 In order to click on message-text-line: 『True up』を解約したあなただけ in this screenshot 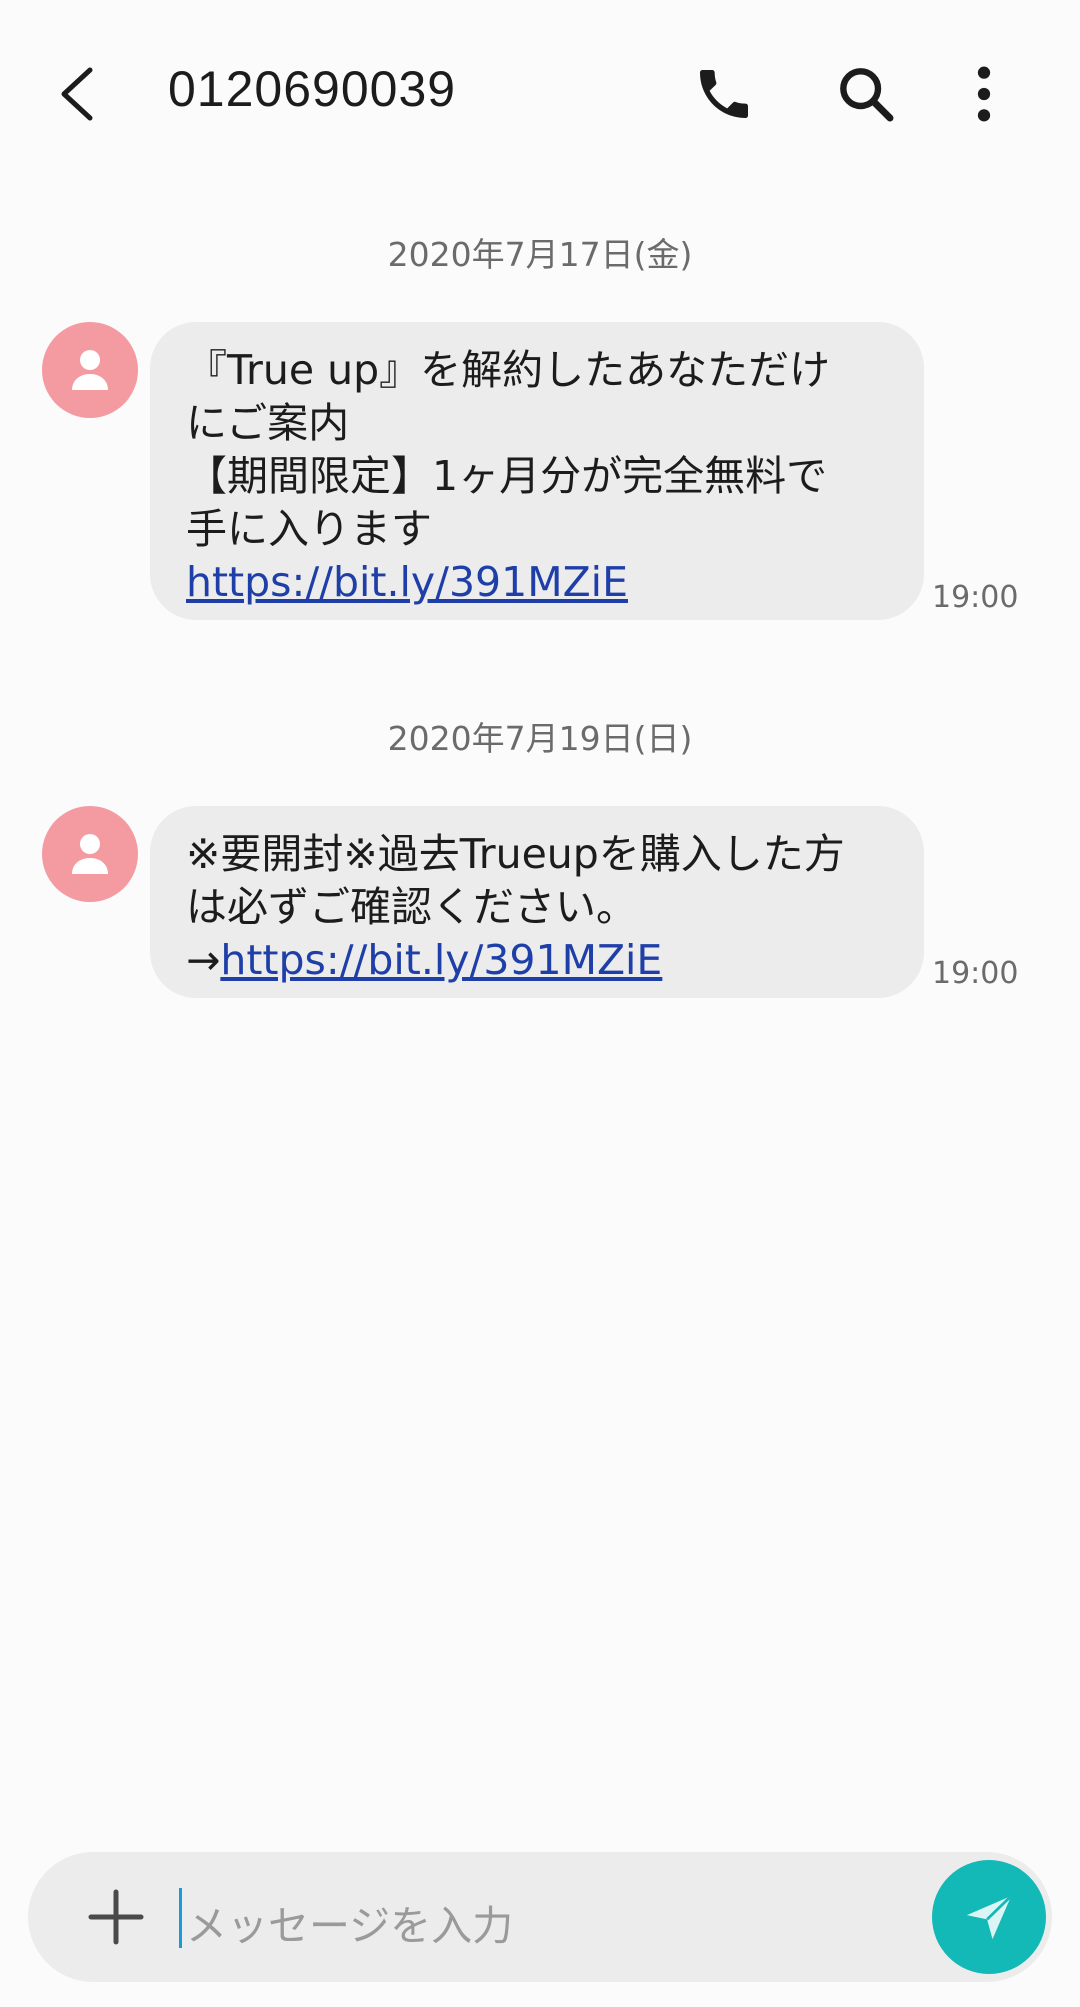, I will do `click(508, 370)`.